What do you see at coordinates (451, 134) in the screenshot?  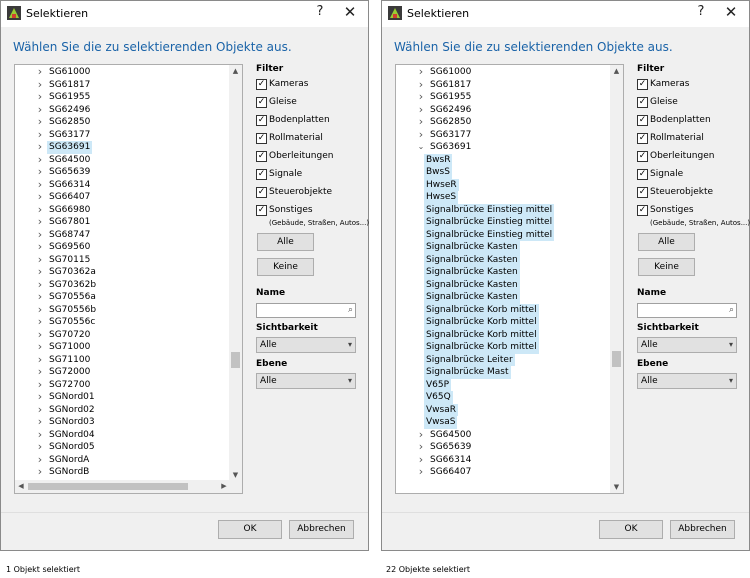 I see `tree-item-label: SG63177` at bounding box center [451, 134].